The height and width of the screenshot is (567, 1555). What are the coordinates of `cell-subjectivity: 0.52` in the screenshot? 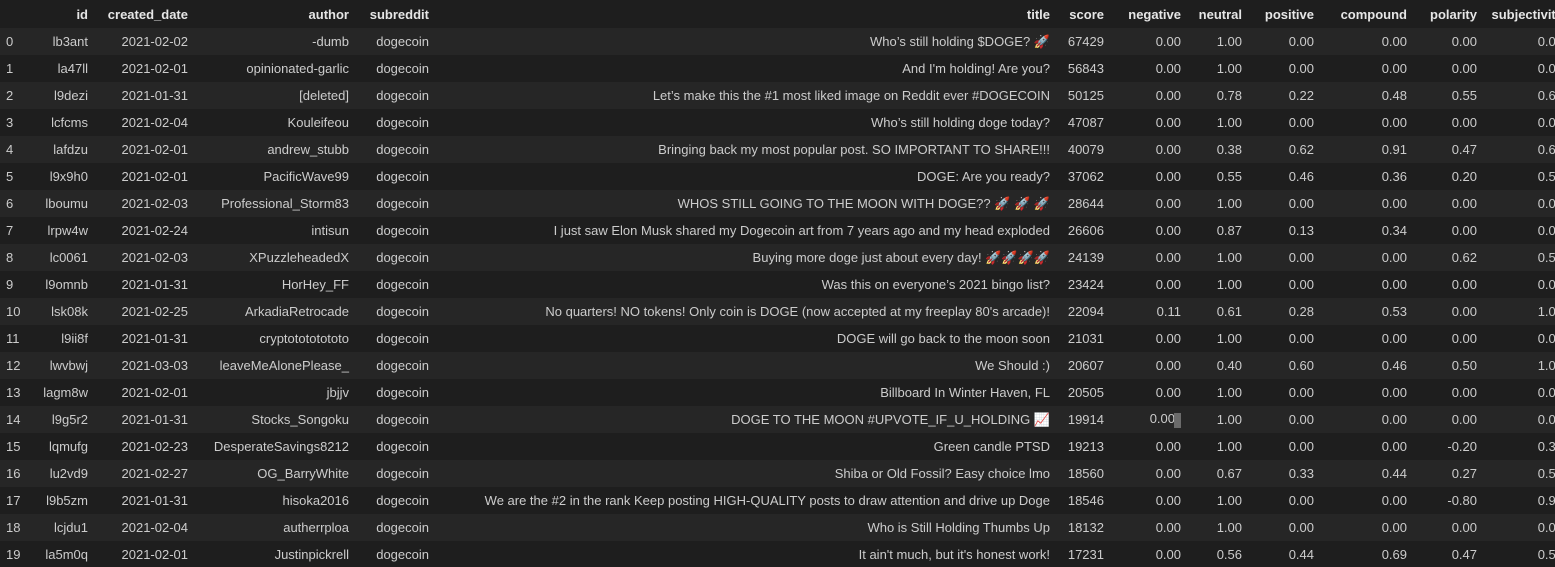 It's located at (1519, 473).